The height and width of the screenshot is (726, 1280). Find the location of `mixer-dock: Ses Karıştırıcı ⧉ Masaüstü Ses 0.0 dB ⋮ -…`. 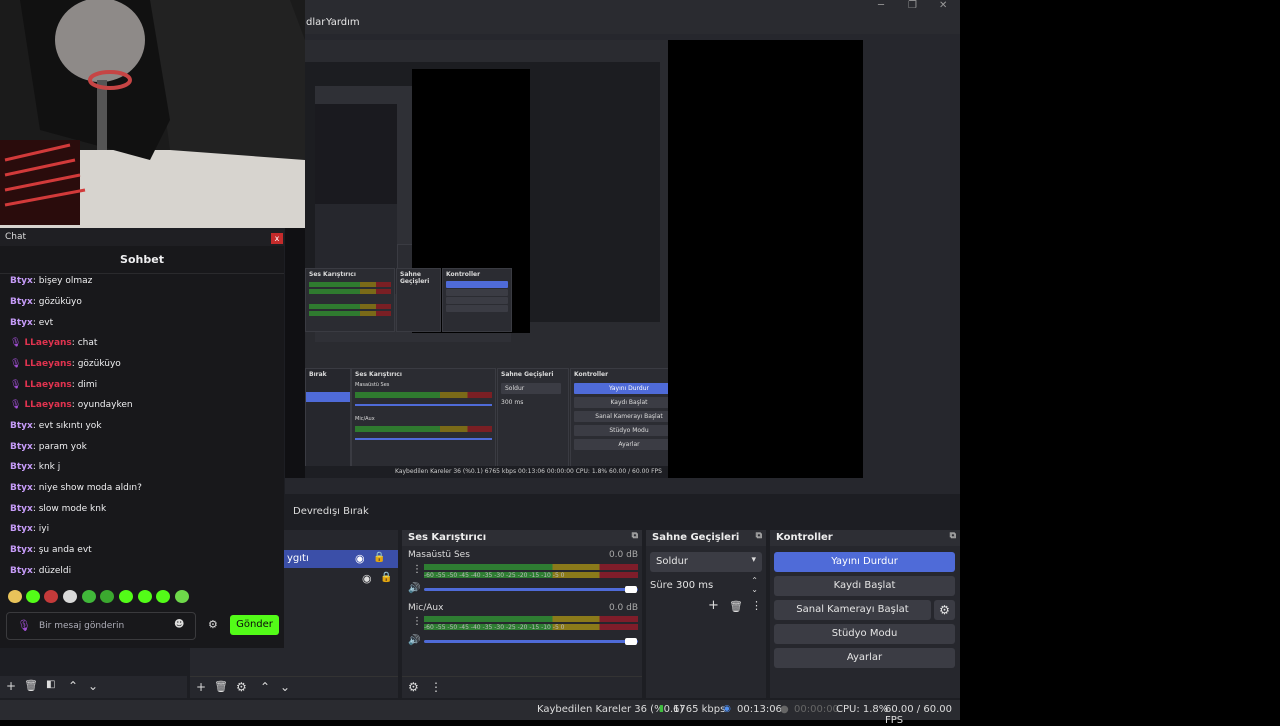

mixer-dock: Ses Karıştırıcı ⧉ Masaüstü Ses 0.0 dB ⋮ -… is located at coordinates (522, 614).